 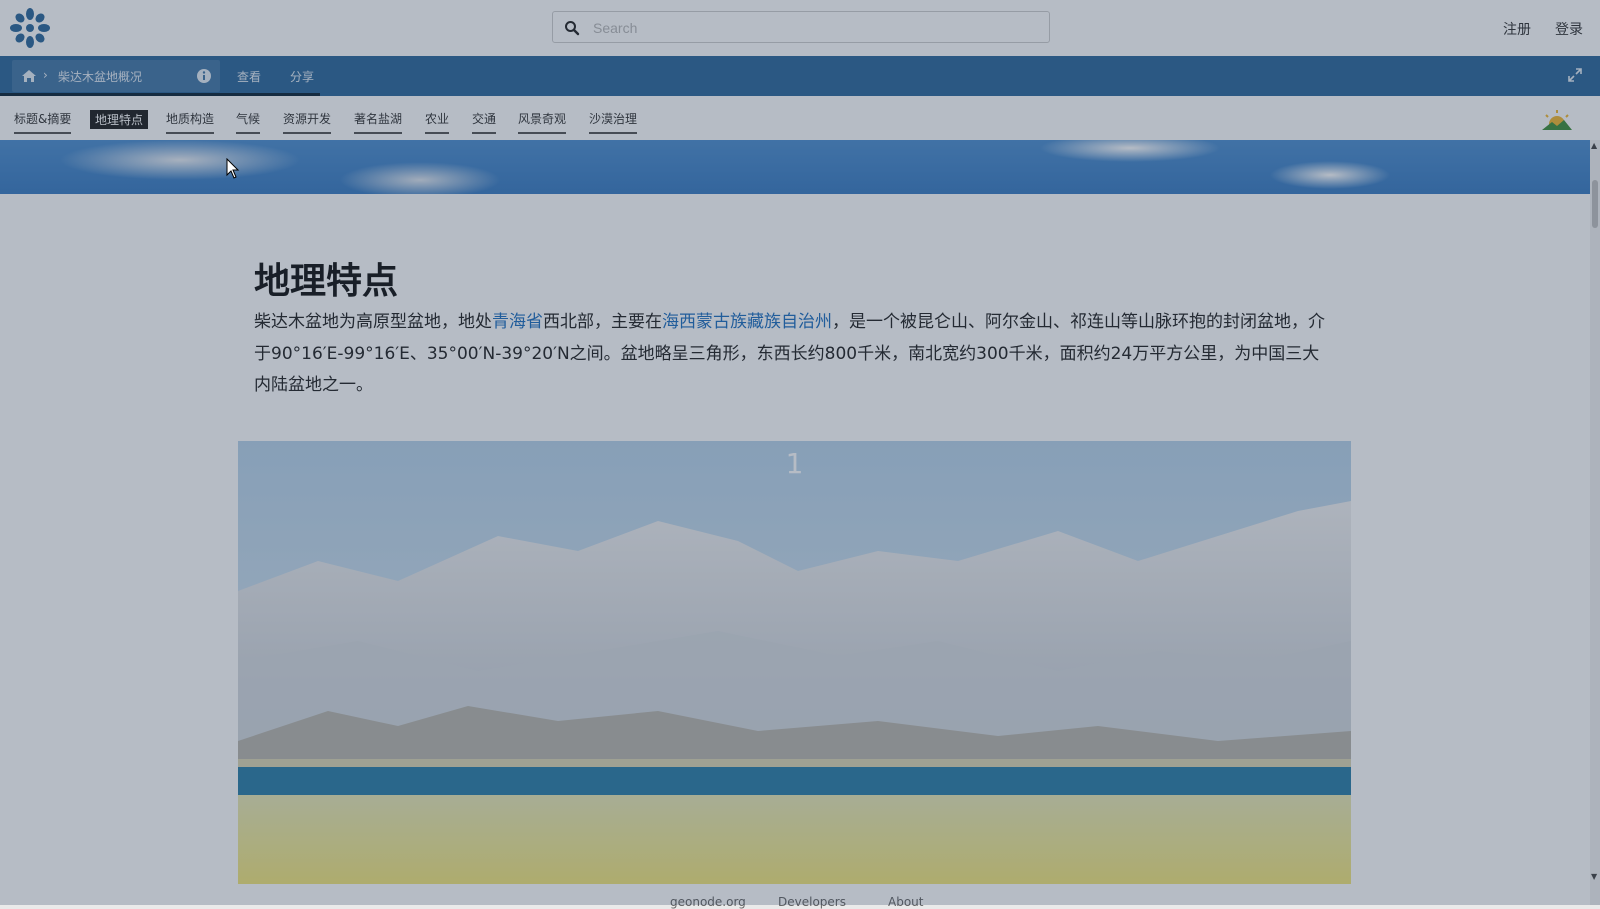 I want to click on slide-number: 1, so click(x=794, y=463).